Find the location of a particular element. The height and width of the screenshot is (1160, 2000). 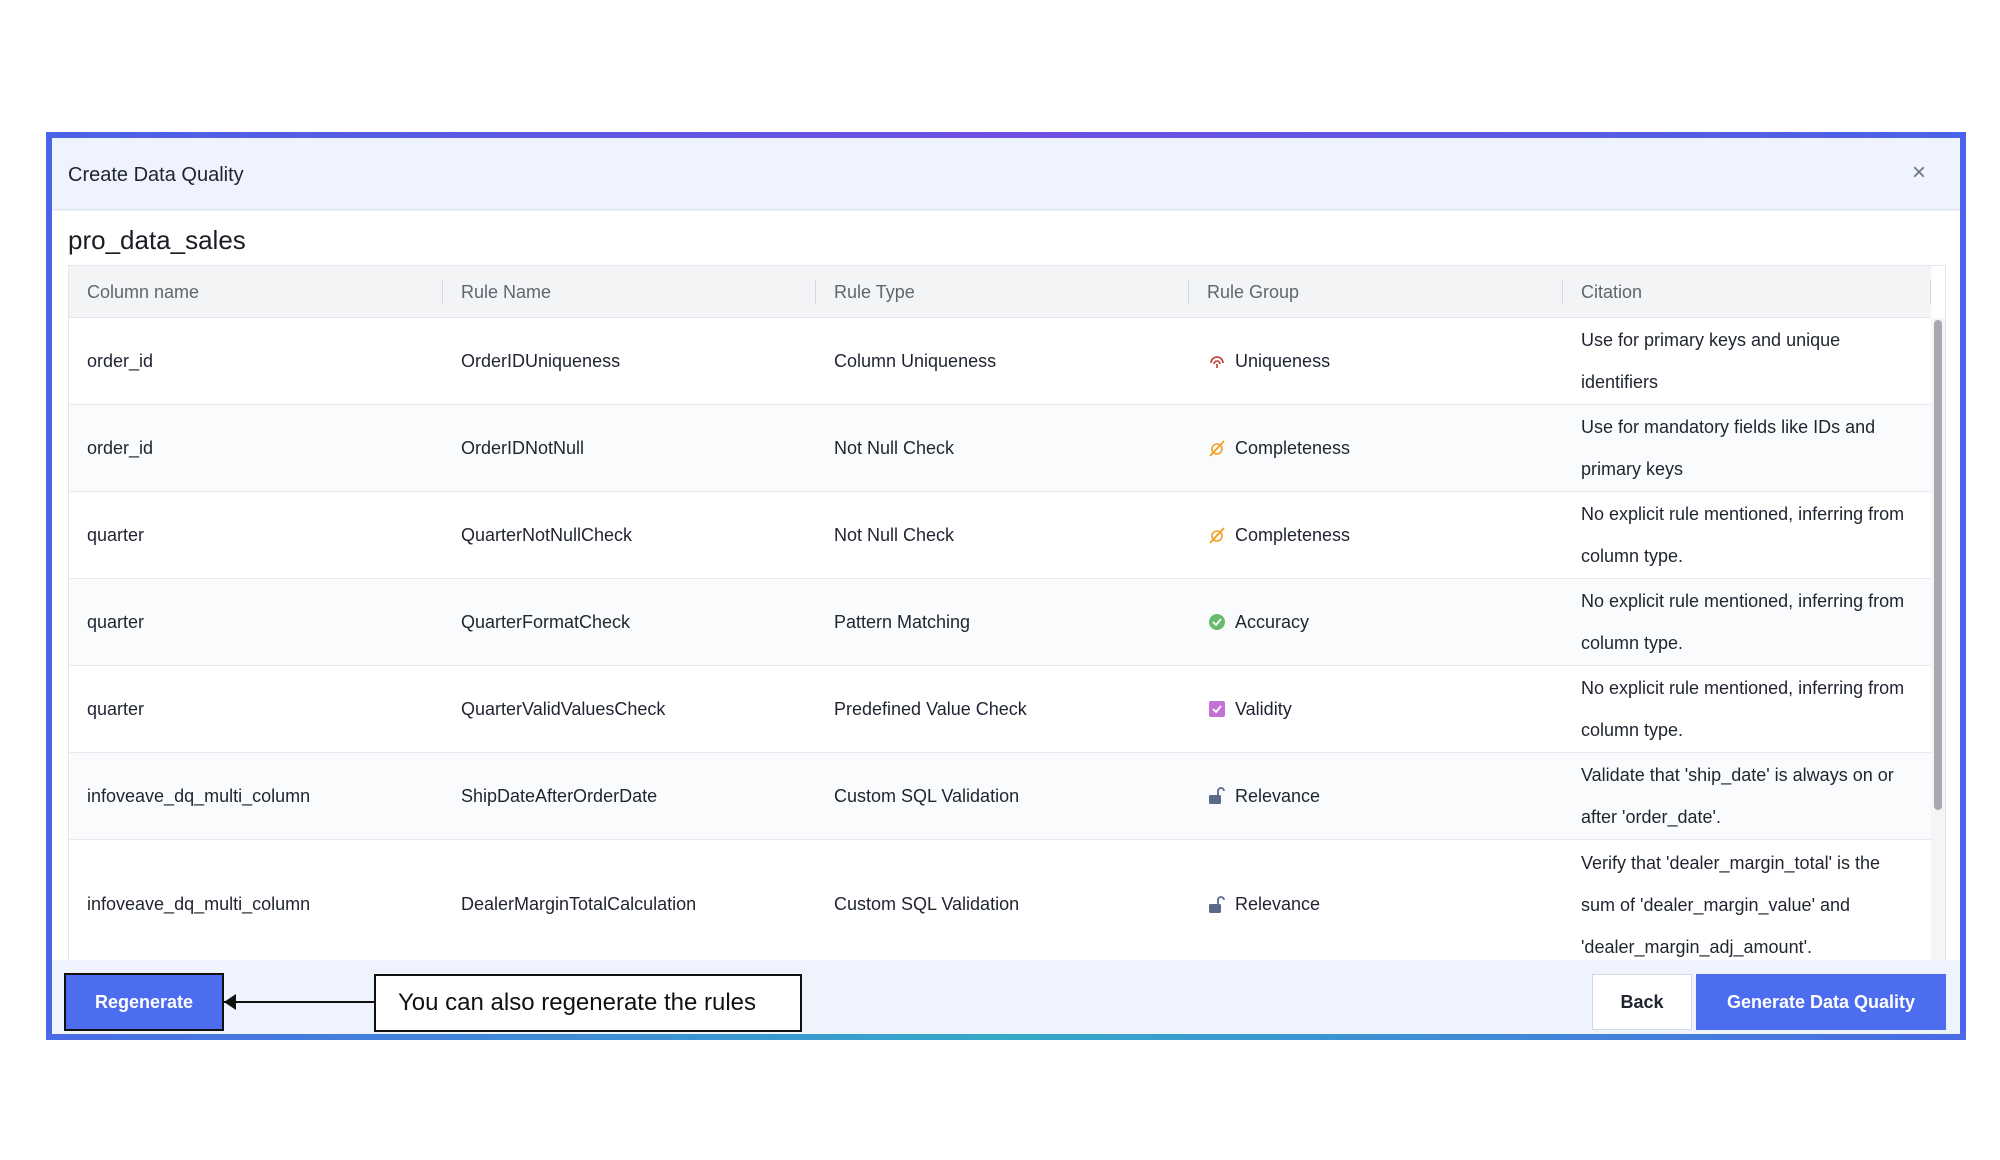

column-header-citation: Citation is located at coordinates (1747, 292).